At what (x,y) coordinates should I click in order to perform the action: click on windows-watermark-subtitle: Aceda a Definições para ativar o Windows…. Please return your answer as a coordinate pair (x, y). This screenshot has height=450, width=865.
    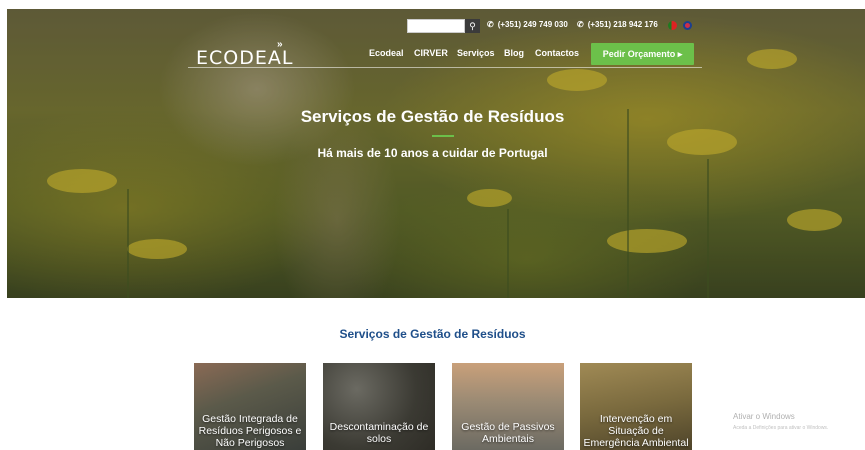
    Looking at the image, I should click on (781, 428).